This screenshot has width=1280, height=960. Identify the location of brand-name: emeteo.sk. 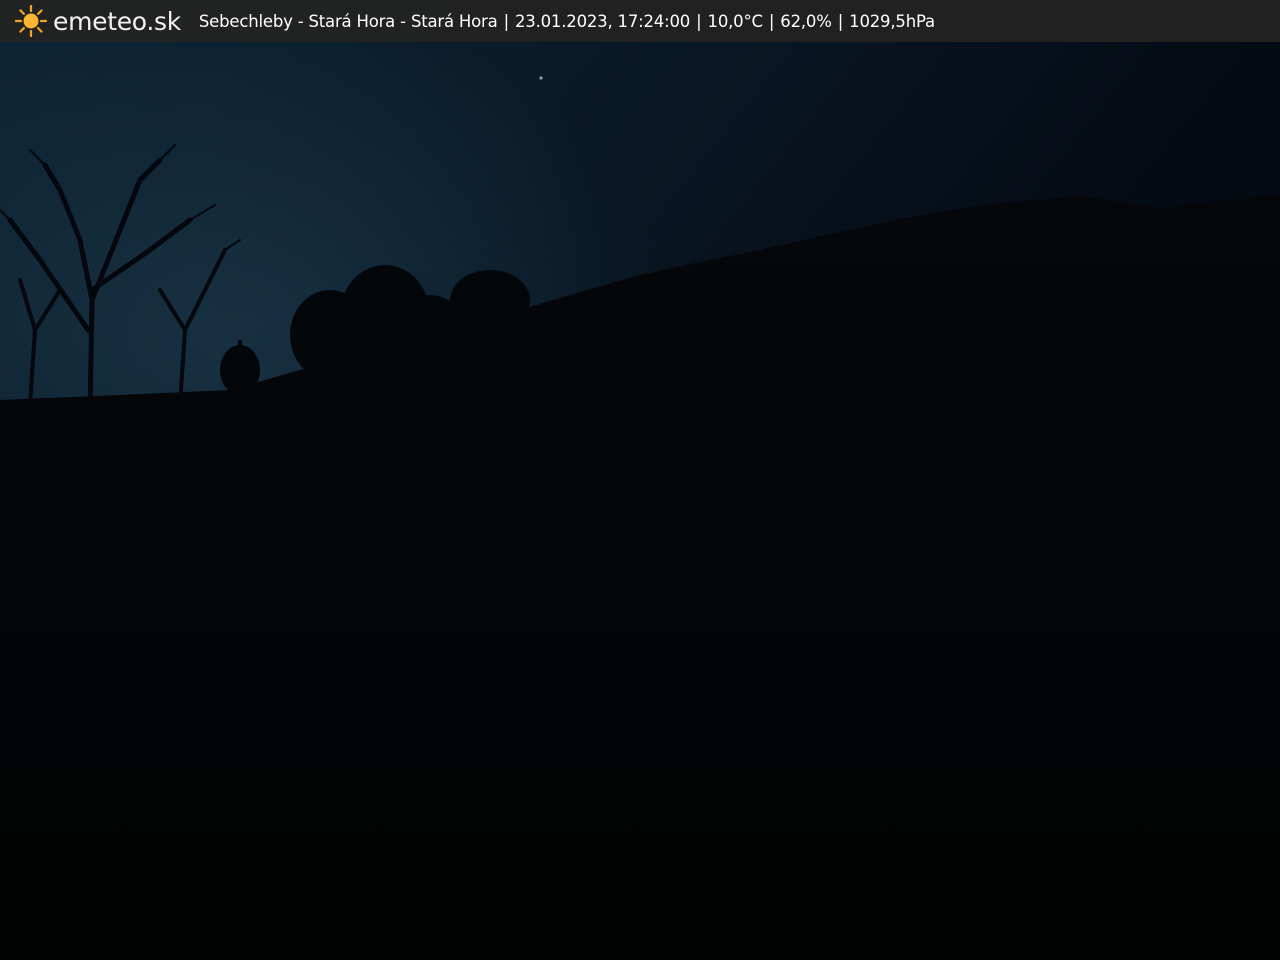
(117, 21).